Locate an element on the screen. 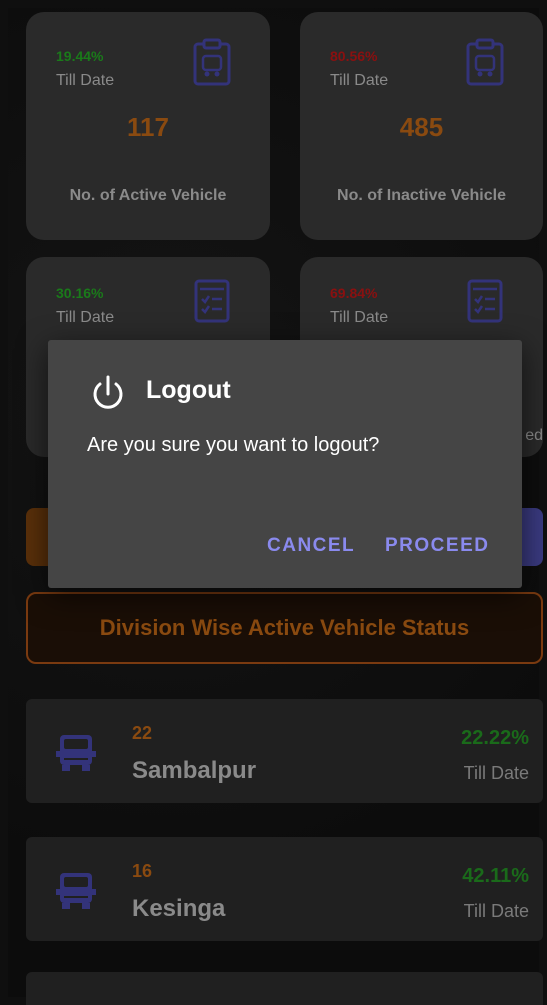 The width and height of the screenshot is (547, 1005). dialog-title: Logout is located at coordinates (188, 390).